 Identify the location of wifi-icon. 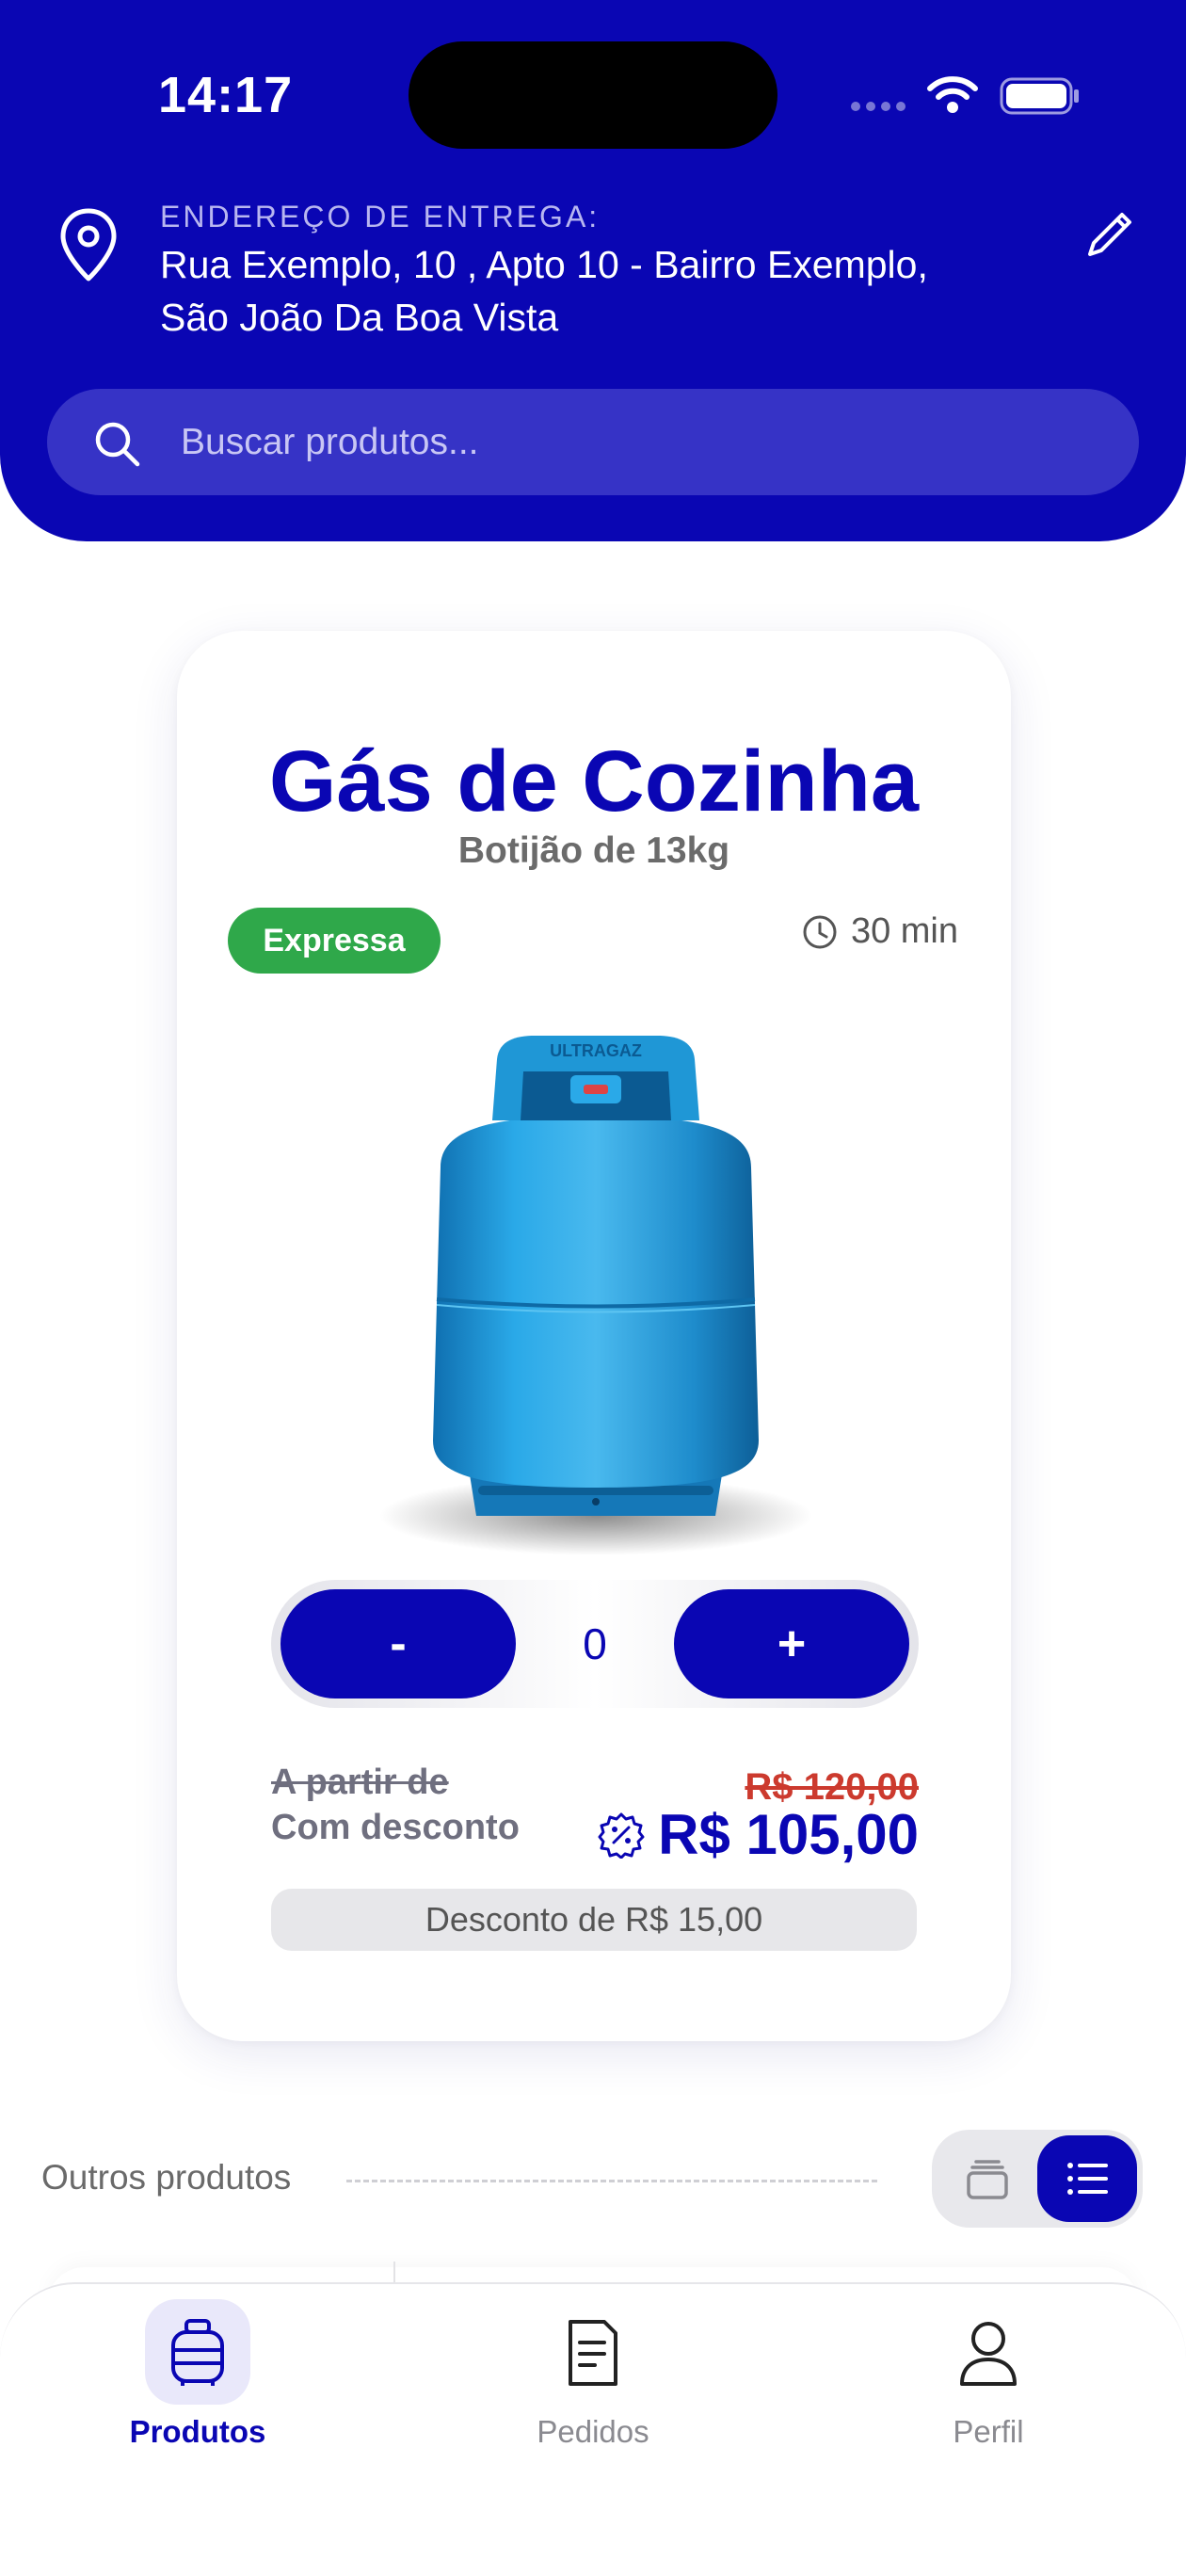
(952, 94).